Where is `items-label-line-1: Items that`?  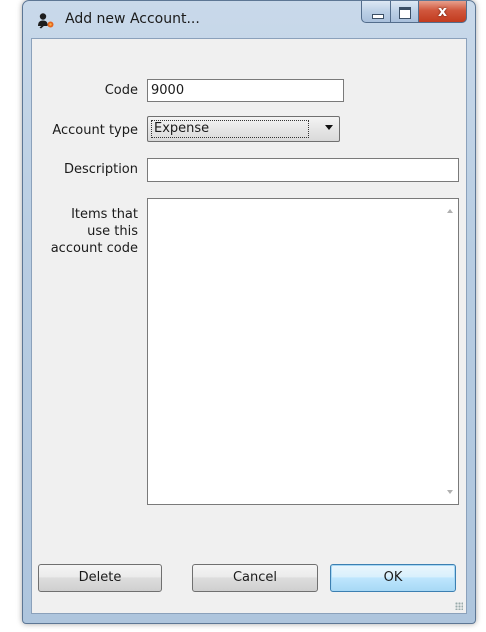
items-label-line-1: Items that is located at coordinates (104, 214).